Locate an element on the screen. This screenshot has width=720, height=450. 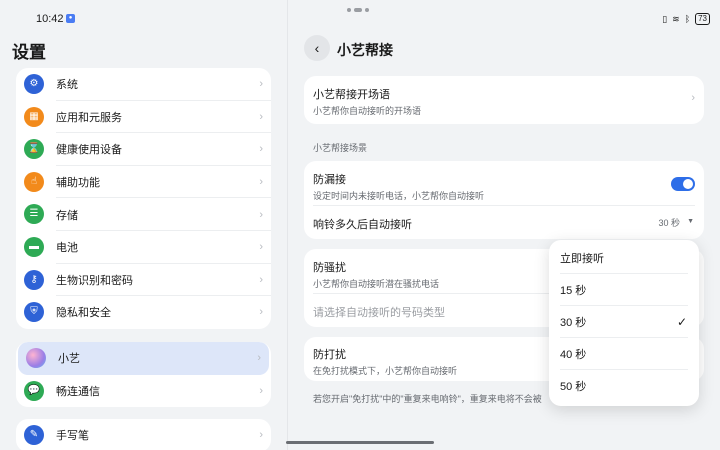
missed-call-card: 防漏接 设定时间内未接听电话，小艺帮你自动接听 响铃多久后自动接听 30 秒 ▼ is located at coordinates (504, 200).